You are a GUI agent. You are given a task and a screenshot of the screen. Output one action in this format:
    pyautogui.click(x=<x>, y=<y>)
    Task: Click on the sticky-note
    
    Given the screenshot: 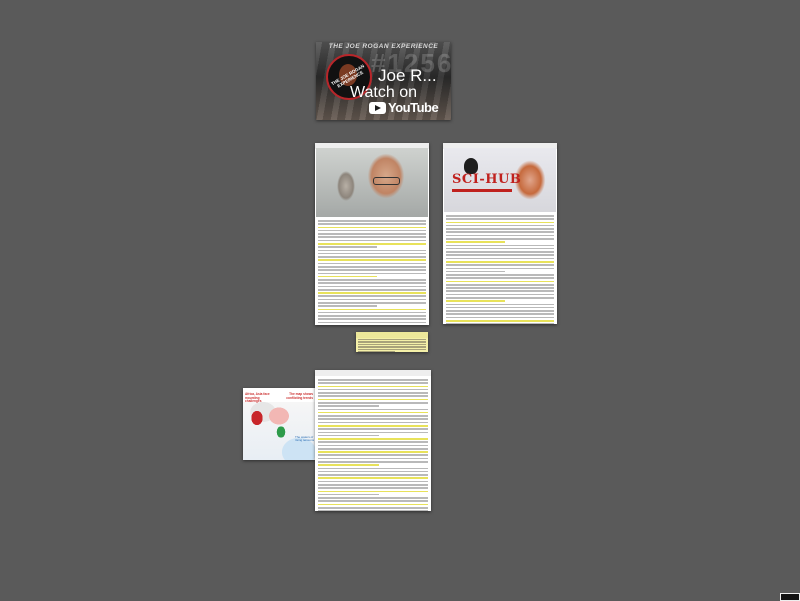 What is the action you would take?
    pyautogui.click(x=392, y=342)
    